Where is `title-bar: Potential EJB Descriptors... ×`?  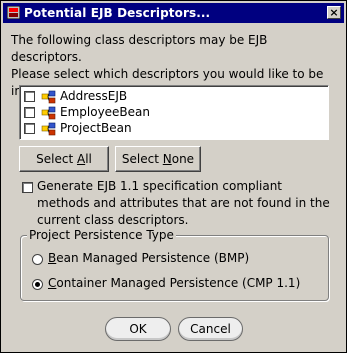 title-bar: Potential EJB Descriptors... × is located at coordinates (173, 13).